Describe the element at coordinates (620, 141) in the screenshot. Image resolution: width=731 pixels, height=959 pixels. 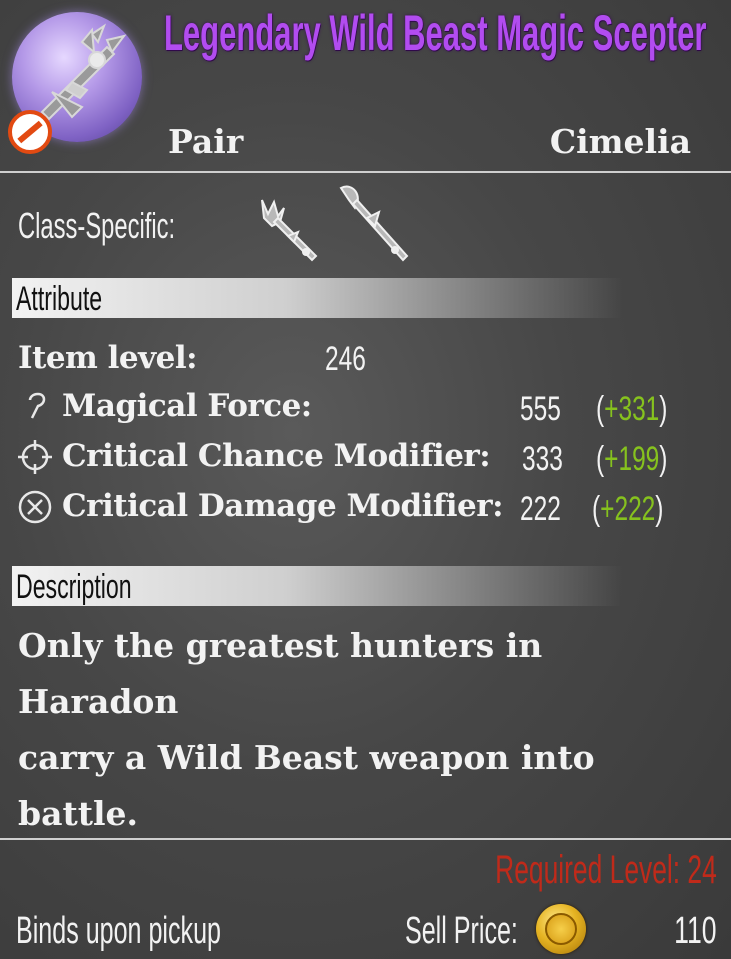
I see `rarity-label: Cimelia` at that location.